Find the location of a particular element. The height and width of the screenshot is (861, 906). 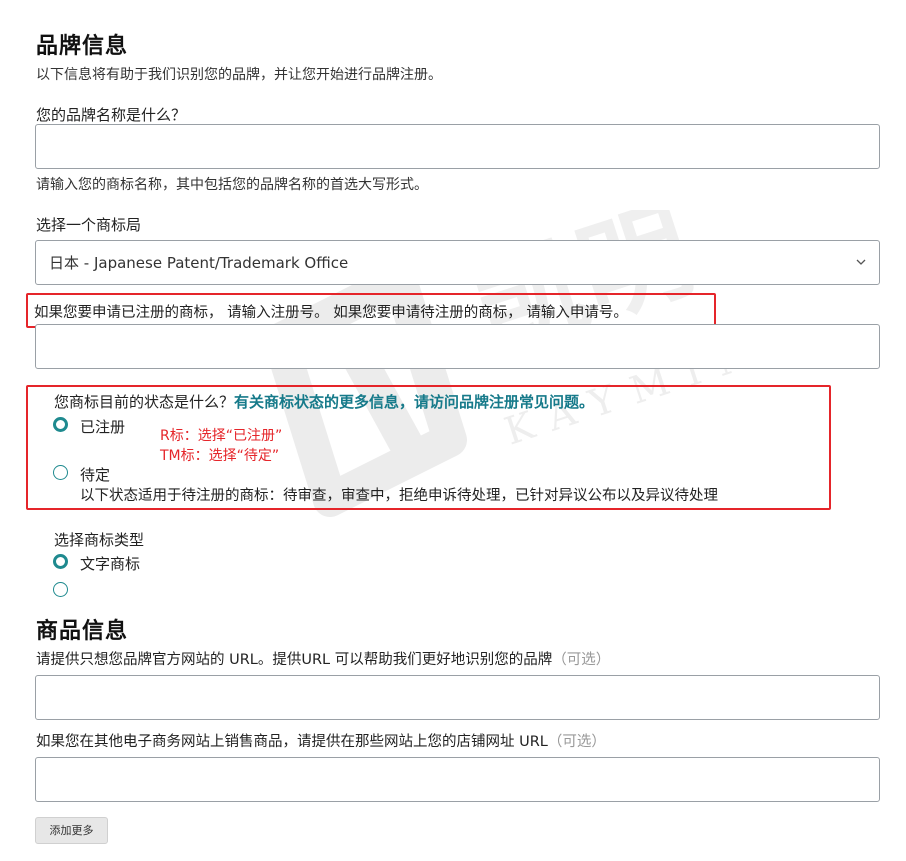

add-more-button: 添加更多 is located at coordinates (71, 830).